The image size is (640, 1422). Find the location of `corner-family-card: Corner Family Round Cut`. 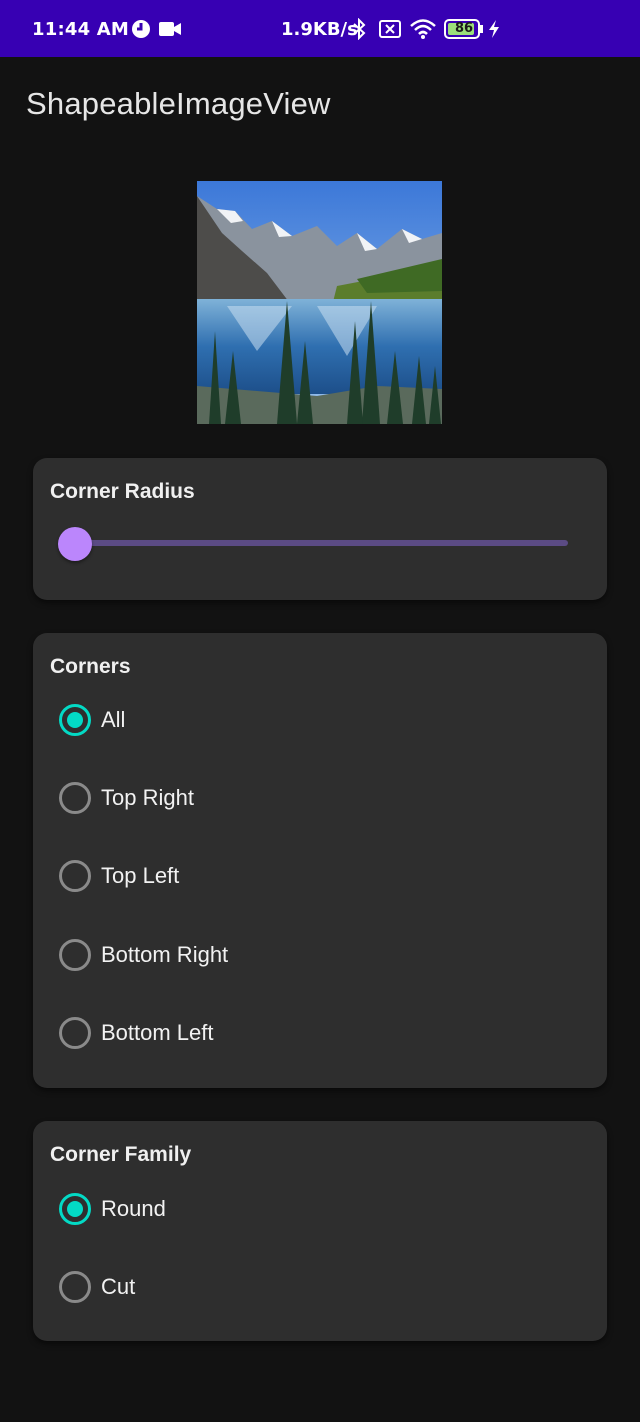

corner-family-card: Corner Family Round Cut is located at coordinates (320, 1231).